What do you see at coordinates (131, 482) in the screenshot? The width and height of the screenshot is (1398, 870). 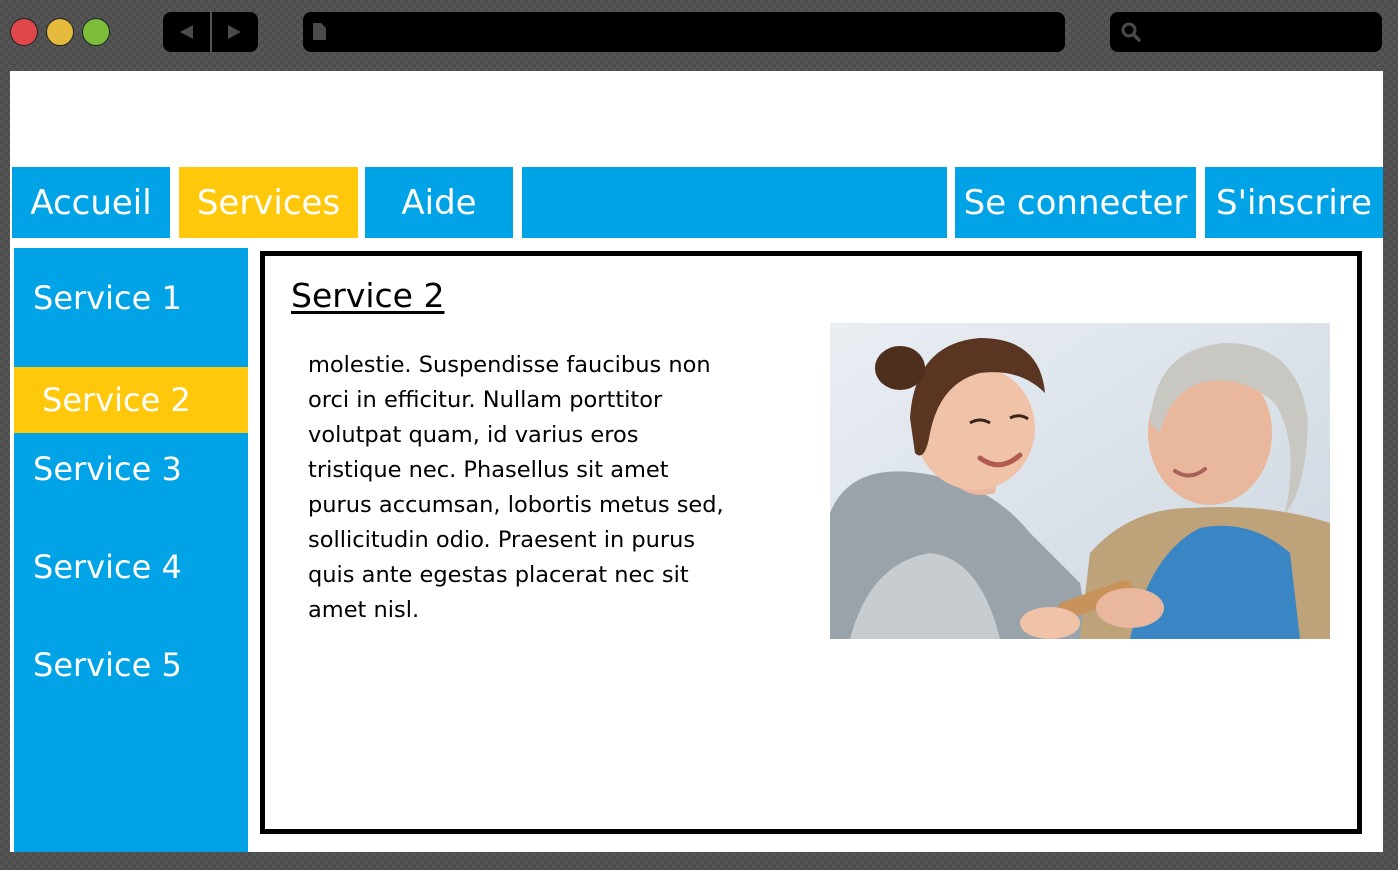 I see `sidebar-item-service-3: Service 3` at bounding box center [131, 482].